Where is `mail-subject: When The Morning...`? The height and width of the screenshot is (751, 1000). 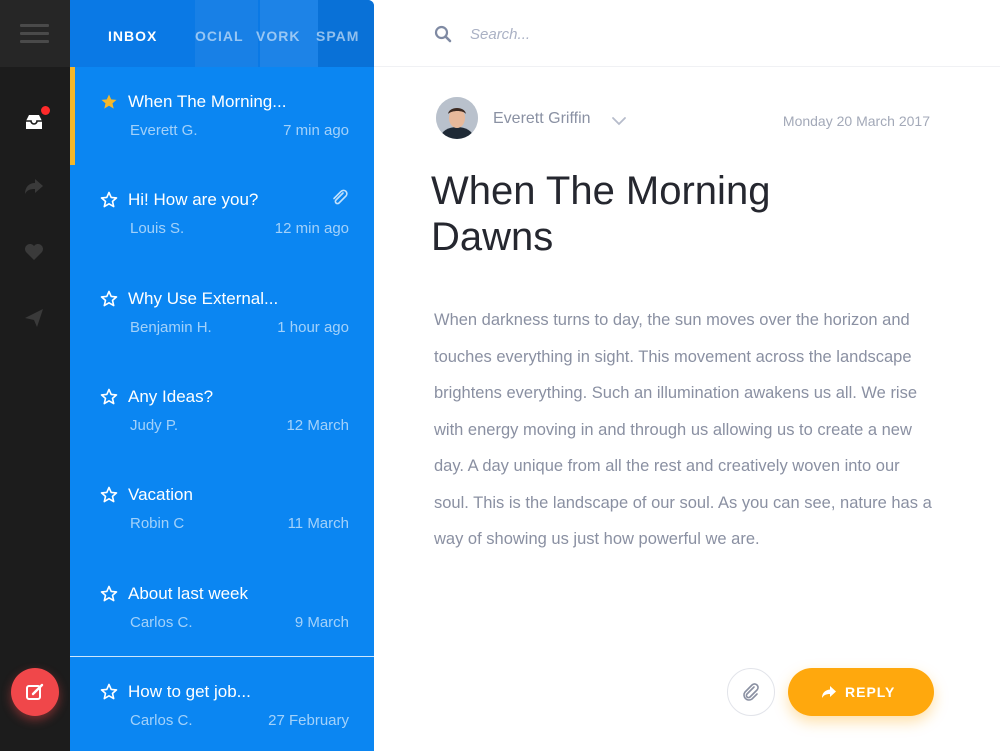
mail-subject: When The Morning... is located at coordinates (207, 101).